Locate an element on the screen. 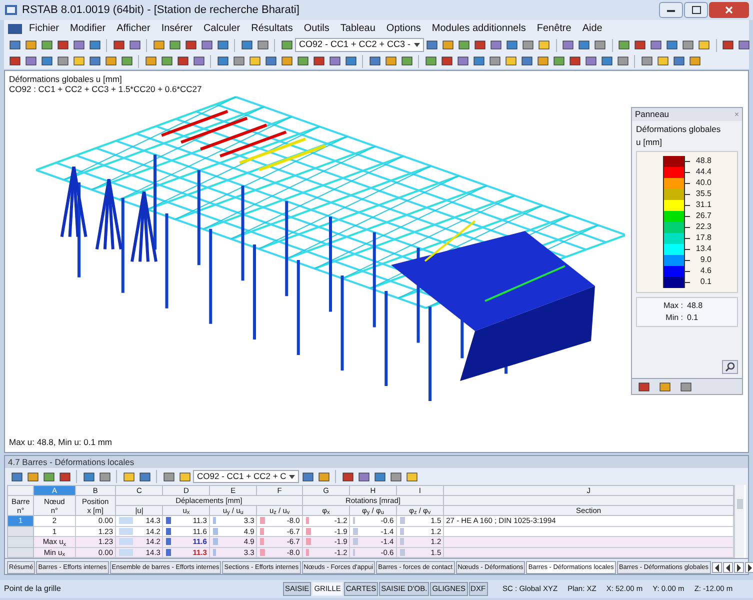 This screenshot has height=600, width=753. scrollbar is located at coordinates (739, 521).